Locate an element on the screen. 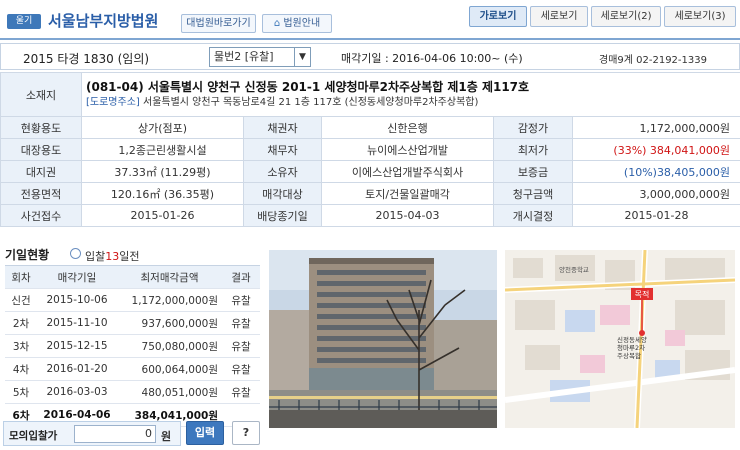 The height and width of the screenshot is (450, 740). map-building-label: 주상복합 is located at coordinates (629, 355).